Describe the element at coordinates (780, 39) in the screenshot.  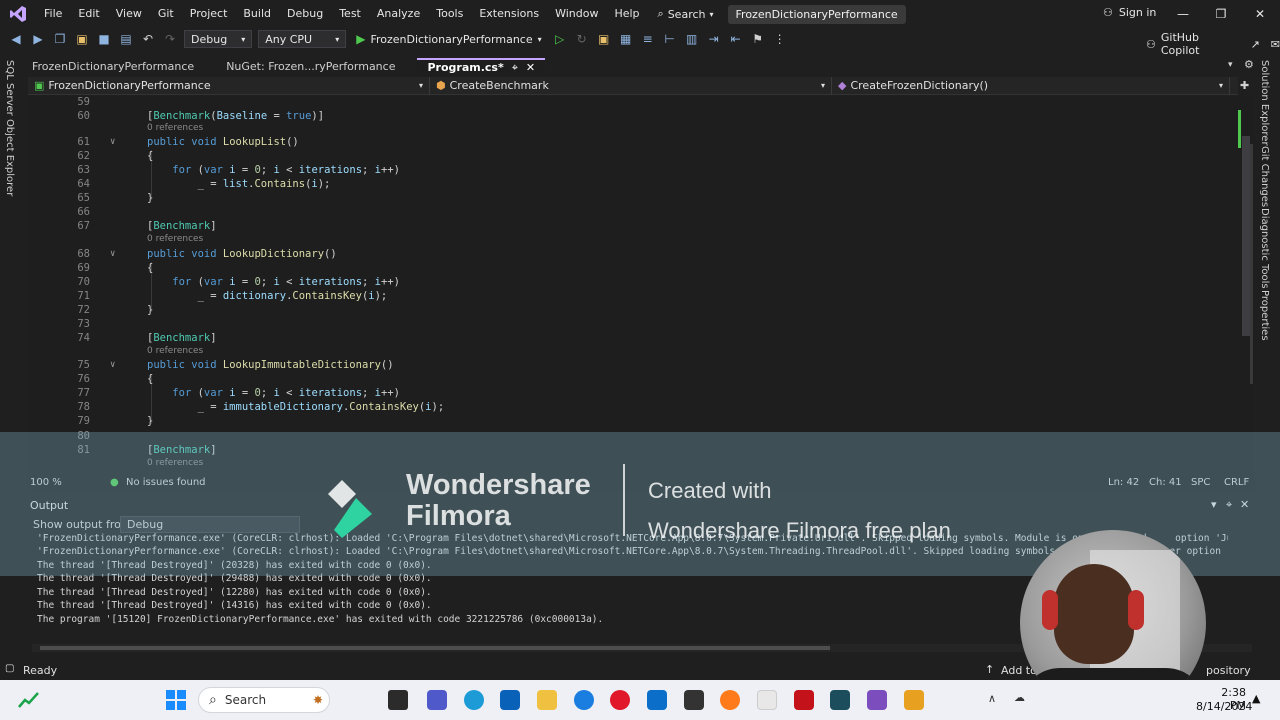
I see `more-tools-icon: ⋮` at that location.